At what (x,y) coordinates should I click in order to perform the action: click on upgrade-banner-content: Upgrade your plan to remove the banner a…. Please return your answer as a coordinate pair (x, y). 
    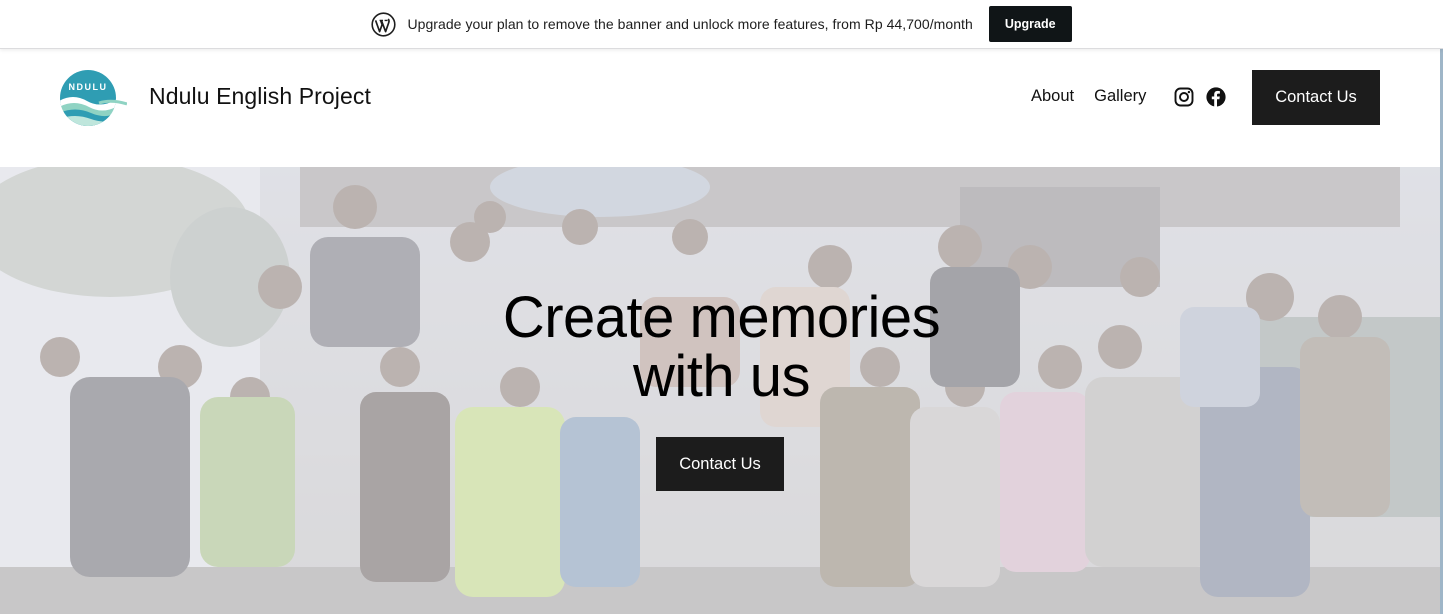
    Looking at the image, I should click on (721, 24).